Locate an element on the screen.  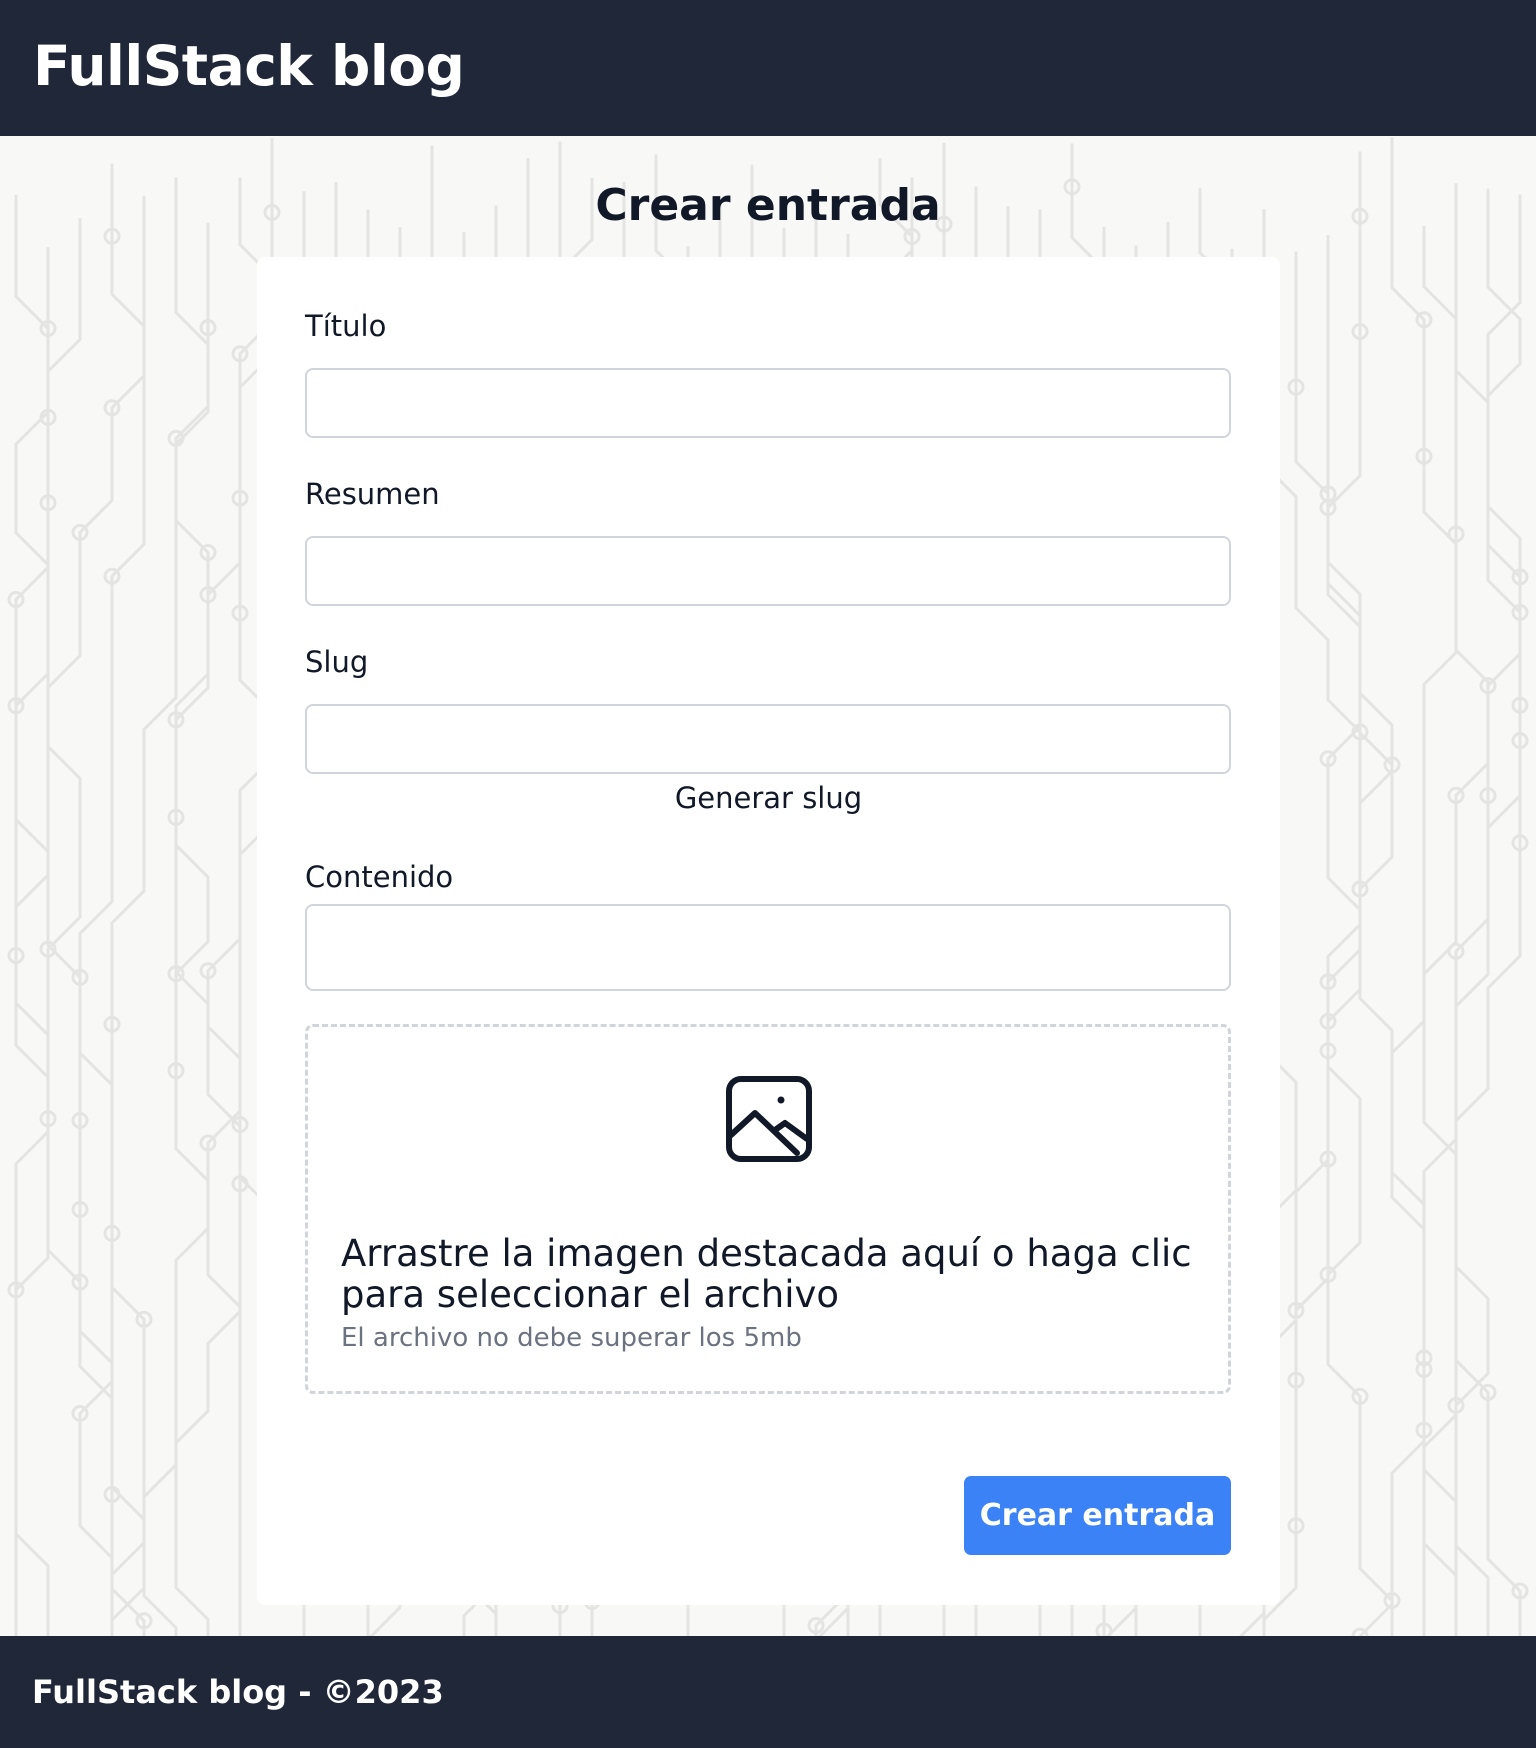
site-header: FullStack blog is located at coordinates (768, 68).